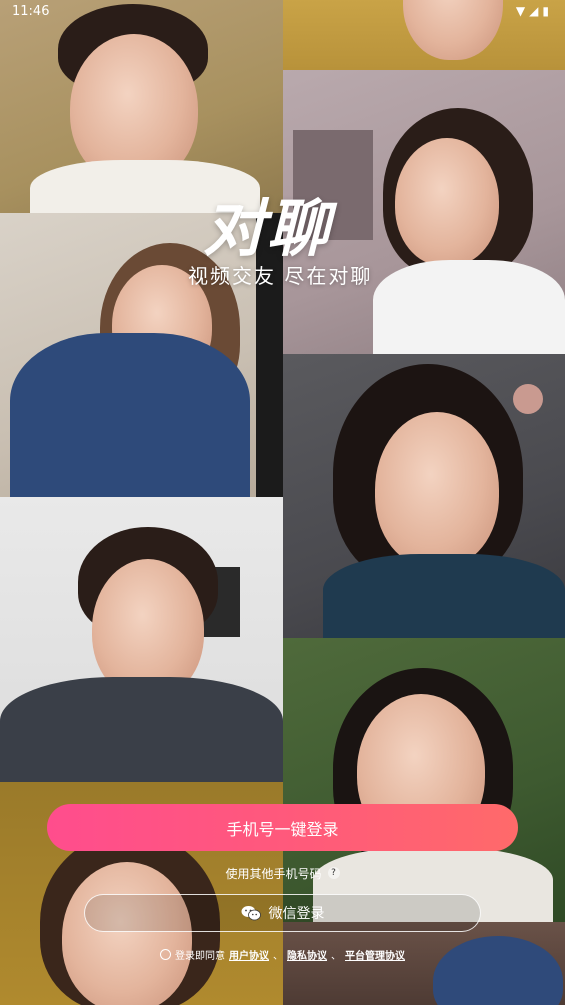 This screenshot has width=565, height=1005. I want to click on other-phone-login-link: 使用其他手机号码 ?, so click(282, 873).